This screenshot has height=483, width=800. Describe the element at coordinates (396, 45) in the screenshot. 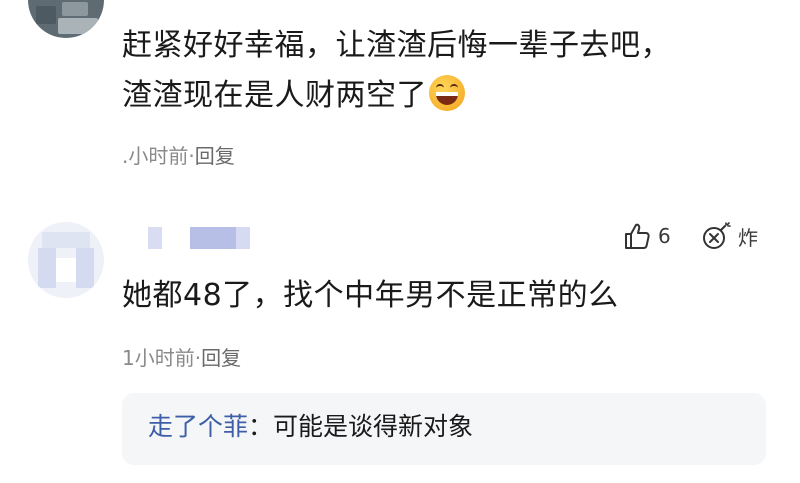

I see `comment-text-line: 赶紧好好幸福，让渣渣后悔一辈子去吧，` at that location.